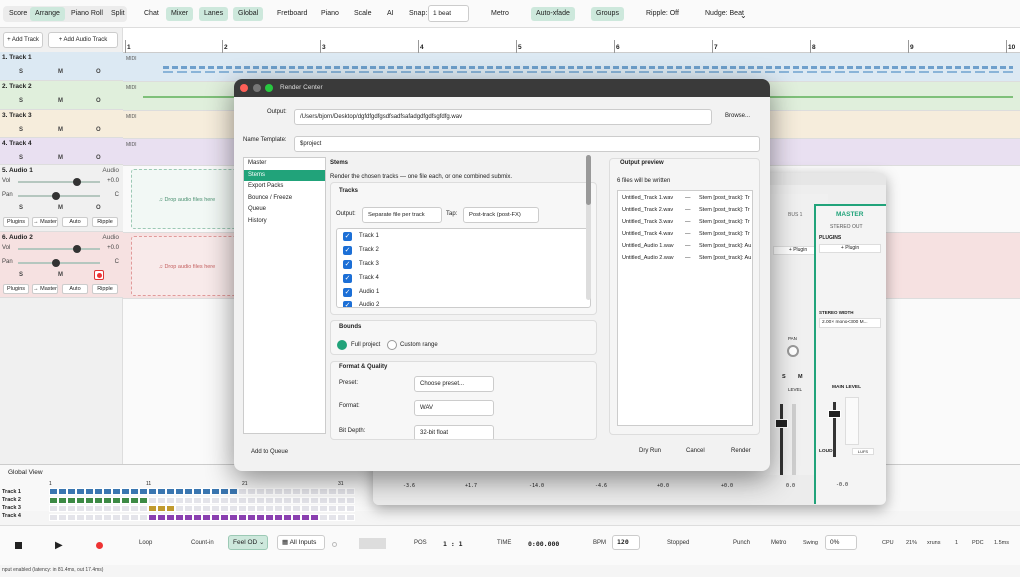 This screenshot has width=1020, height=577. Describe the element at coordinates (18, 14) in the screenshot. I see `tab-score: Score` at that location.